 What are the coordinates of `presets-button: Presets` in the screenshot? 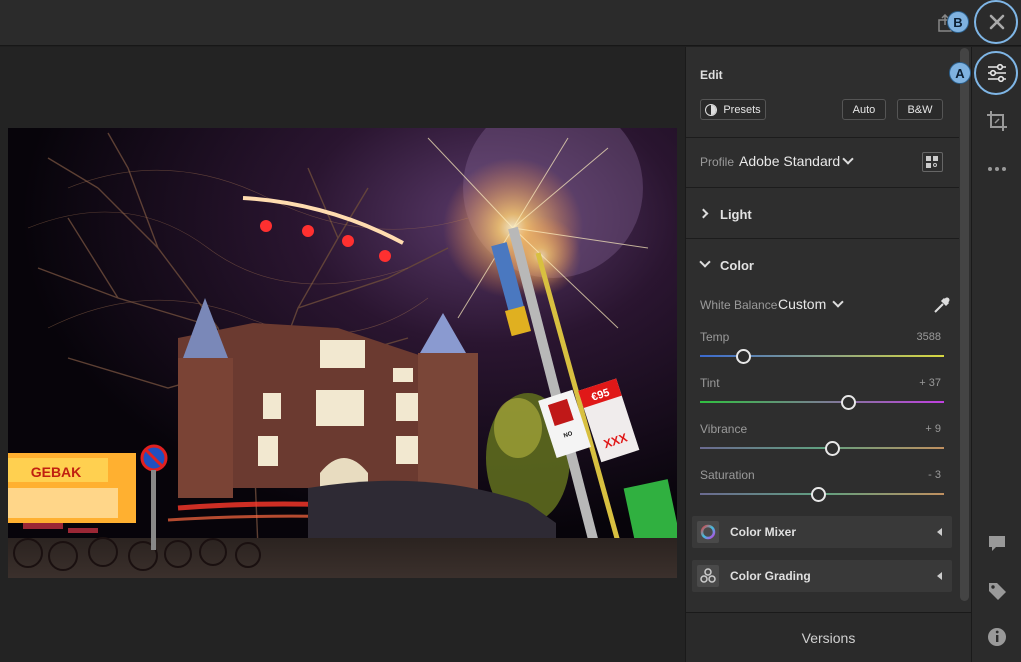 It's located at (733, 109).